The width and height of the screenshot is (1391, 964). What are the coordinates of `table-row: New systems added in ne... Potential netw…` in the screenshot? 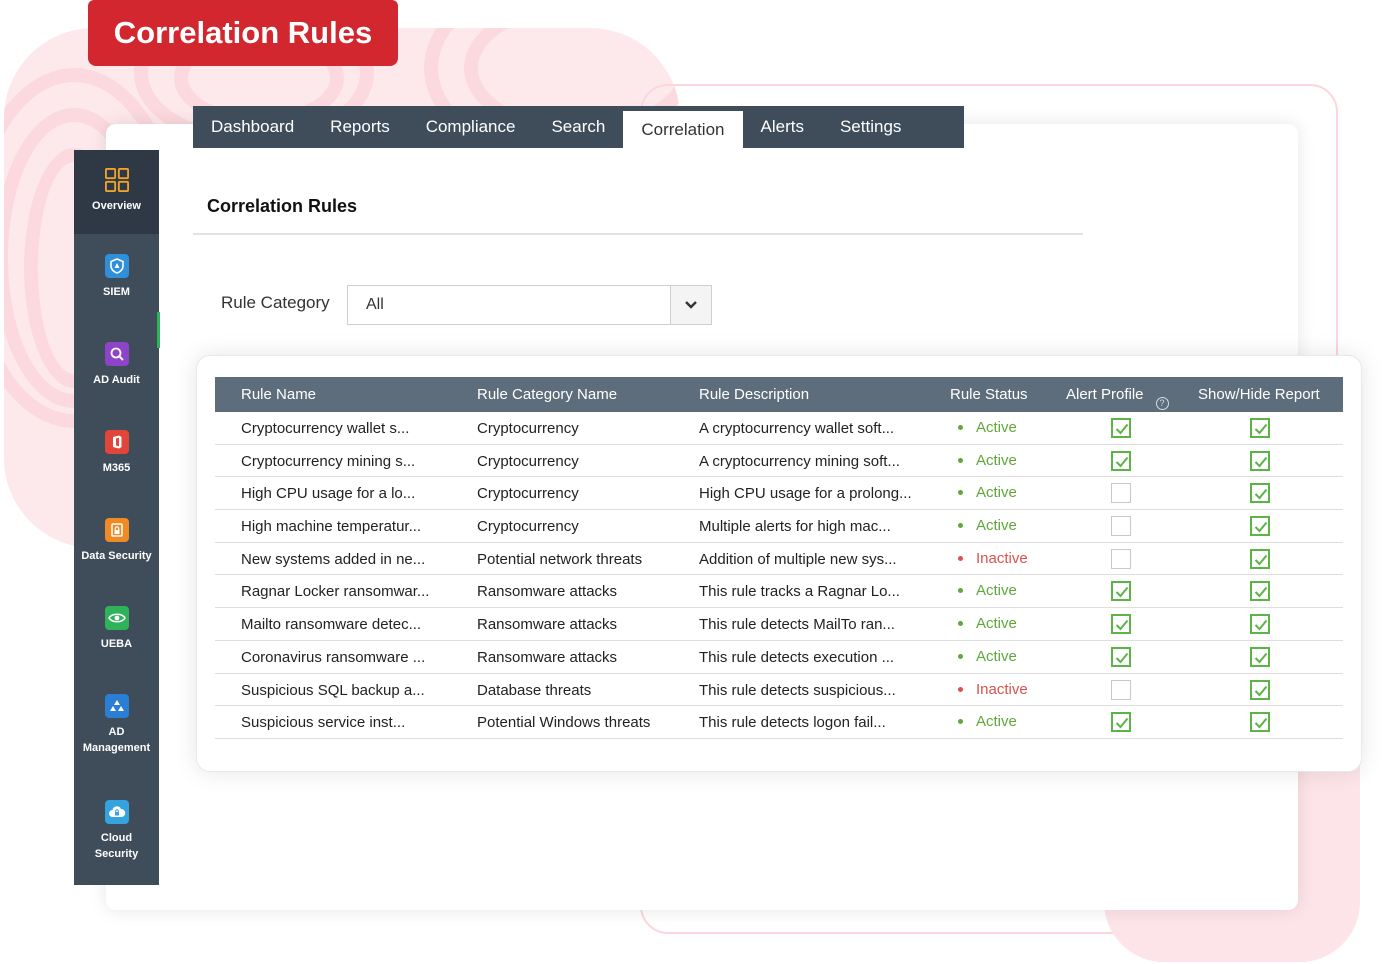 It's located at (779, 559).